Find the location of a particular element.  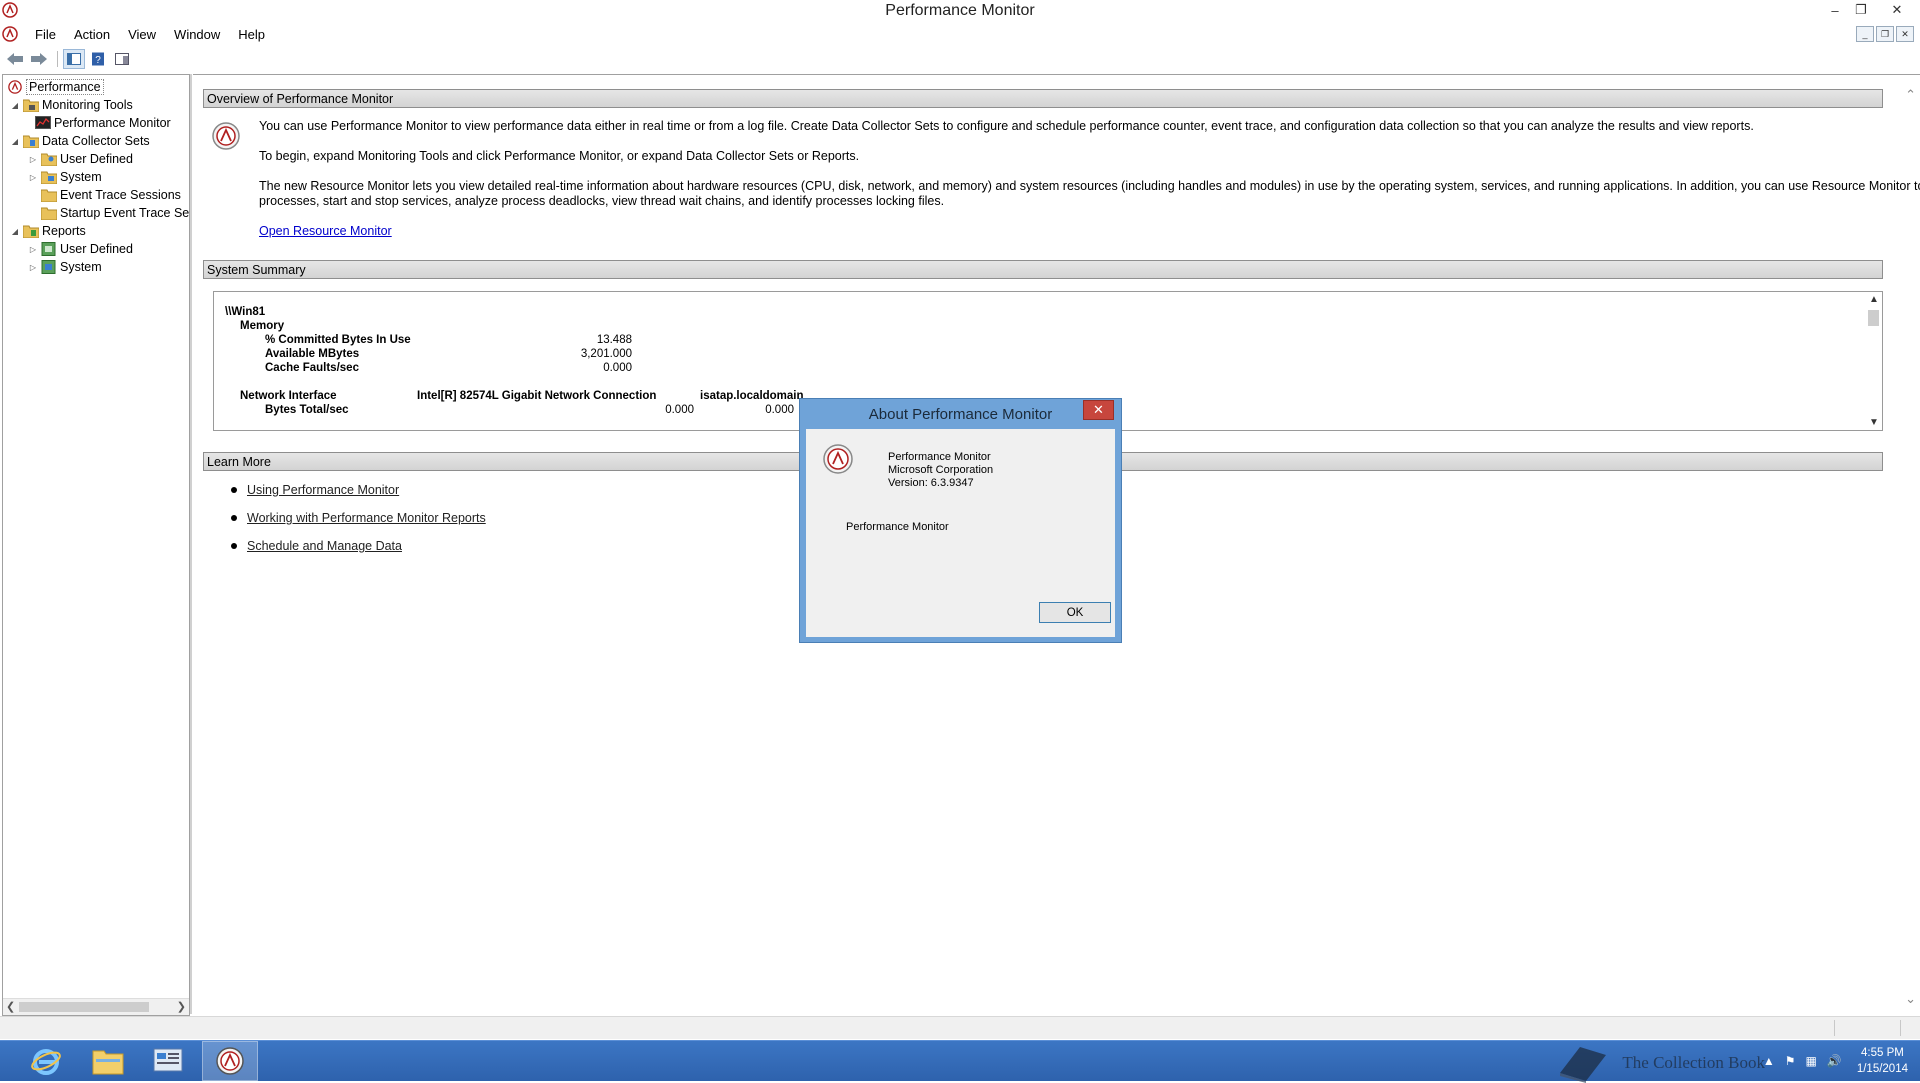

tree-node-reports: ◢ Reports is located at coordinates (47, 231).